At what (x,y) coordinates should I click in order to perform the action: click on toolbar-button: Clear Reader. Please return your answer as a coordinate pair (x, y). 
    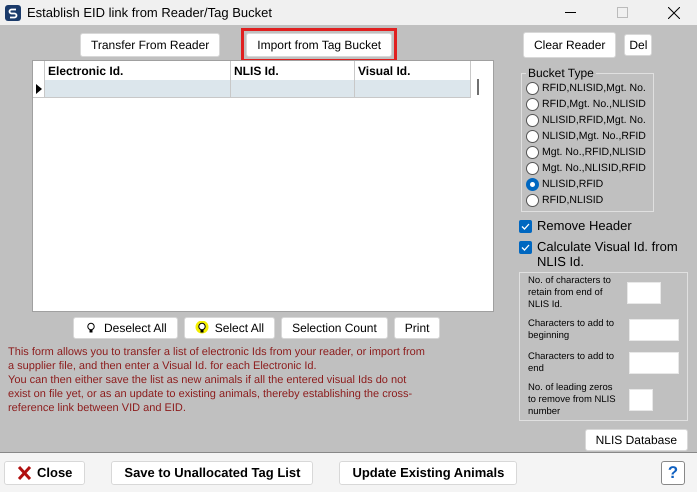
    Looking at the image, I should click on (569, 45).